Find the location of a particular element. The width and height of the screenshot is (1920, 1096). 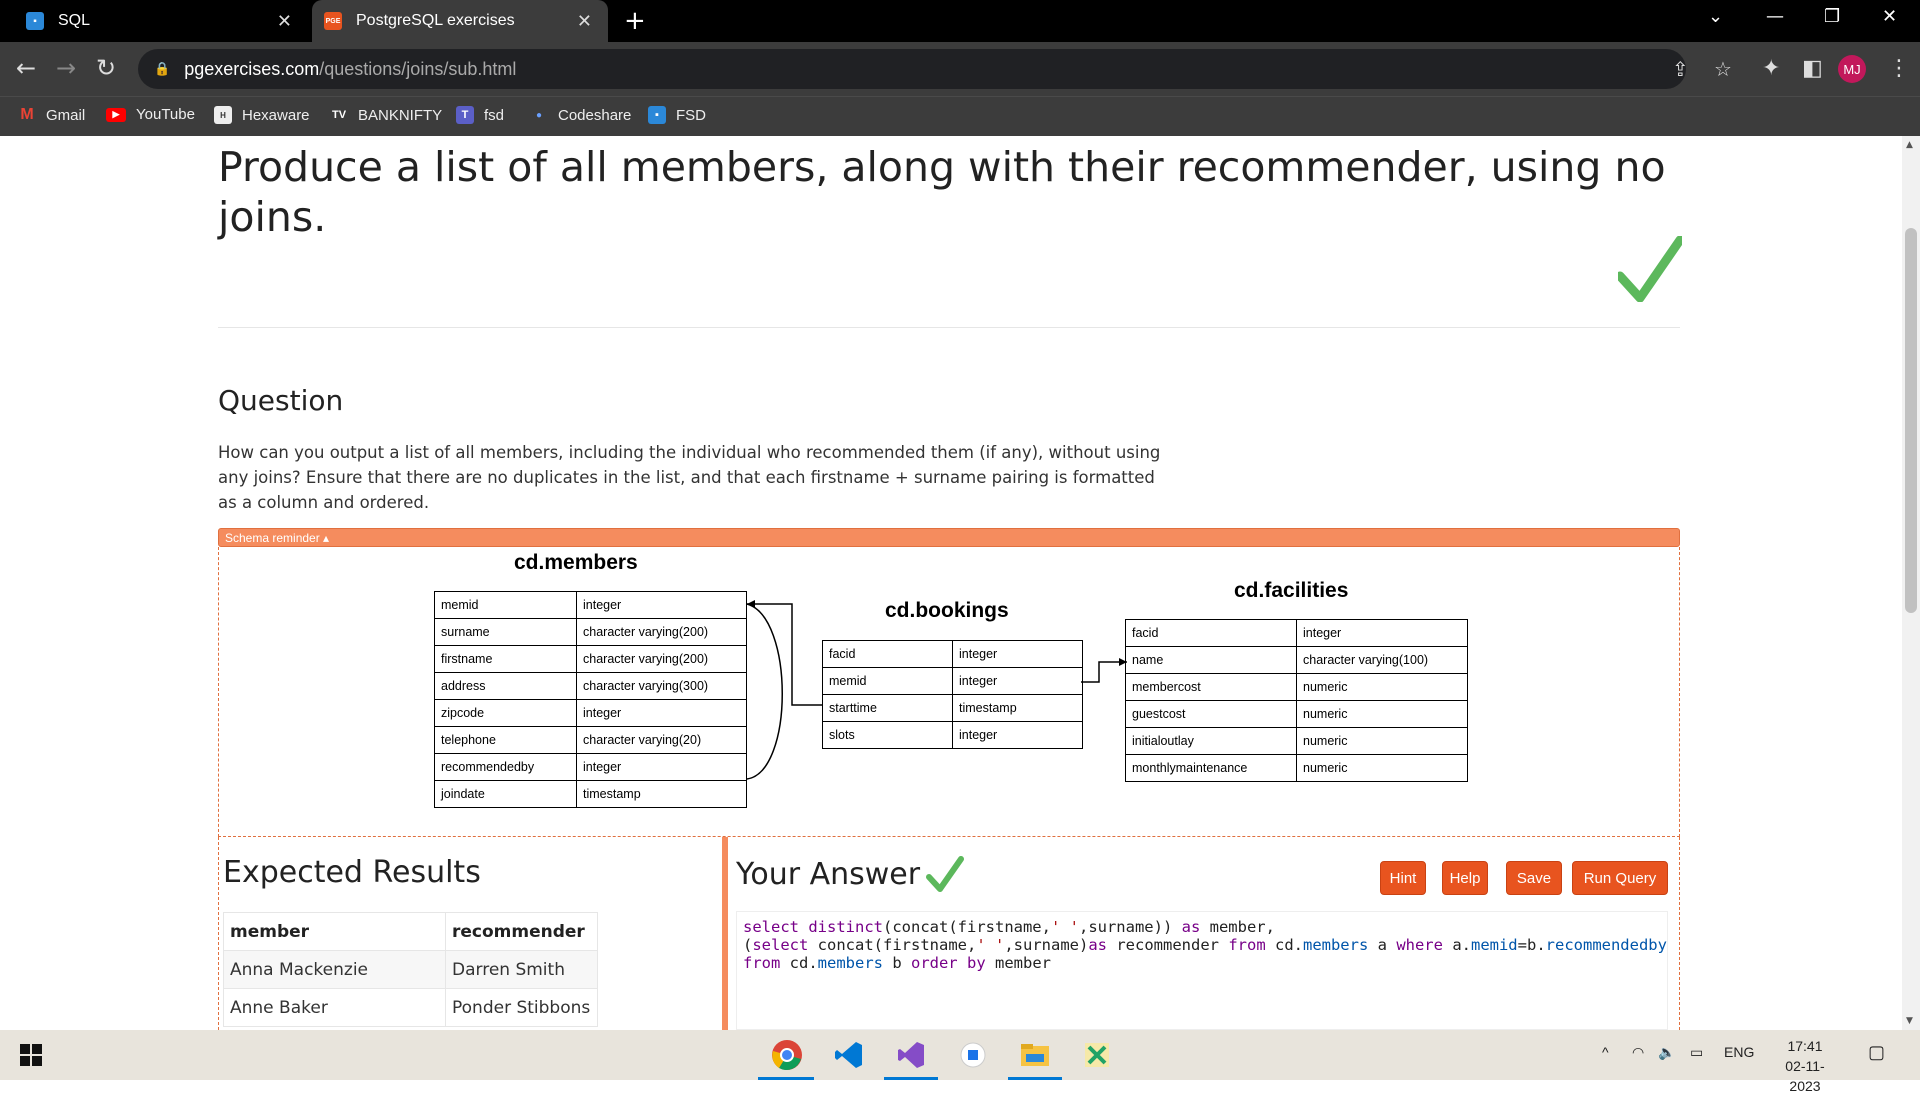

table-cell: Darren Smith is located at coordinates (521, 969).